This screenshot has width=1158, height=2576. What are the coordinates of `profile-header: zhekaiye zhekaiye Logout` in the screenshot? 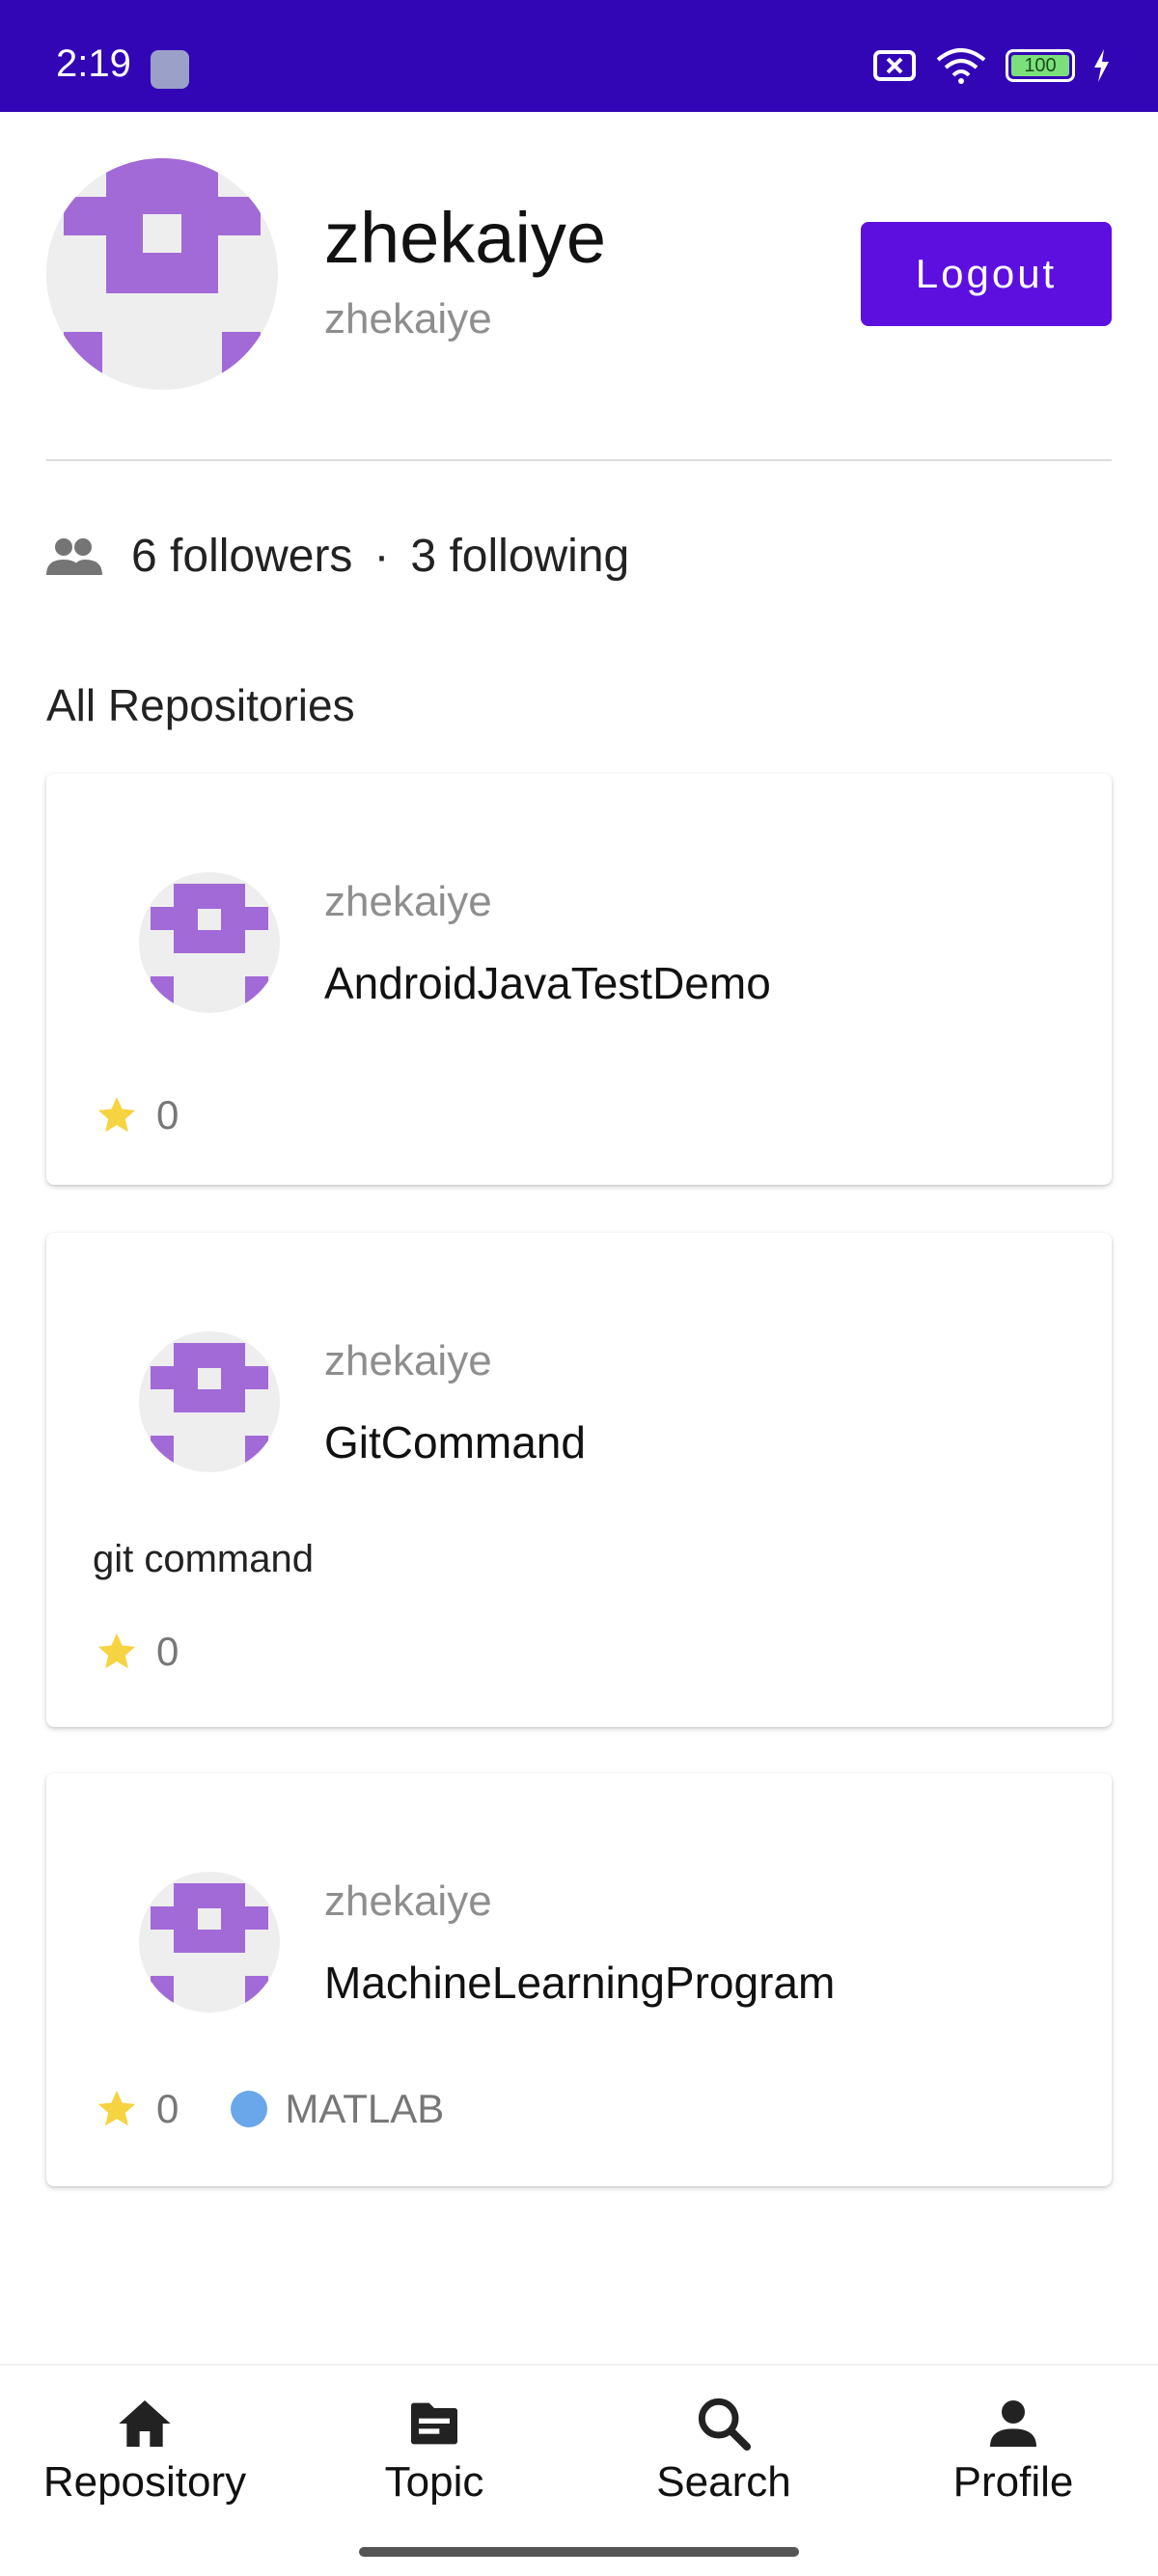 It's located at (579, 274).